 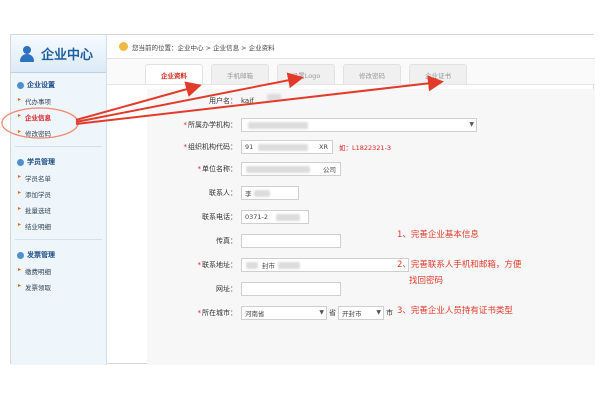 What do you see at coordinates (426, 281) in the screenshot?
I see `tip-2-cont: 找回密码` at bounding box center [426, 281].